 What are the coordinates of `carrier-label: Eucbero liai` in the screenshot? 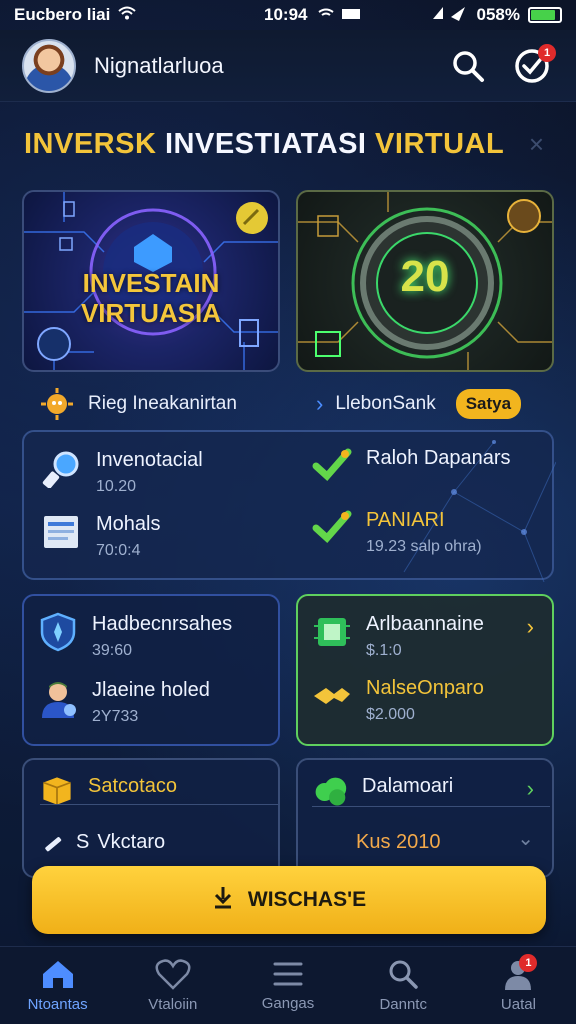 It's located at (62, 14).